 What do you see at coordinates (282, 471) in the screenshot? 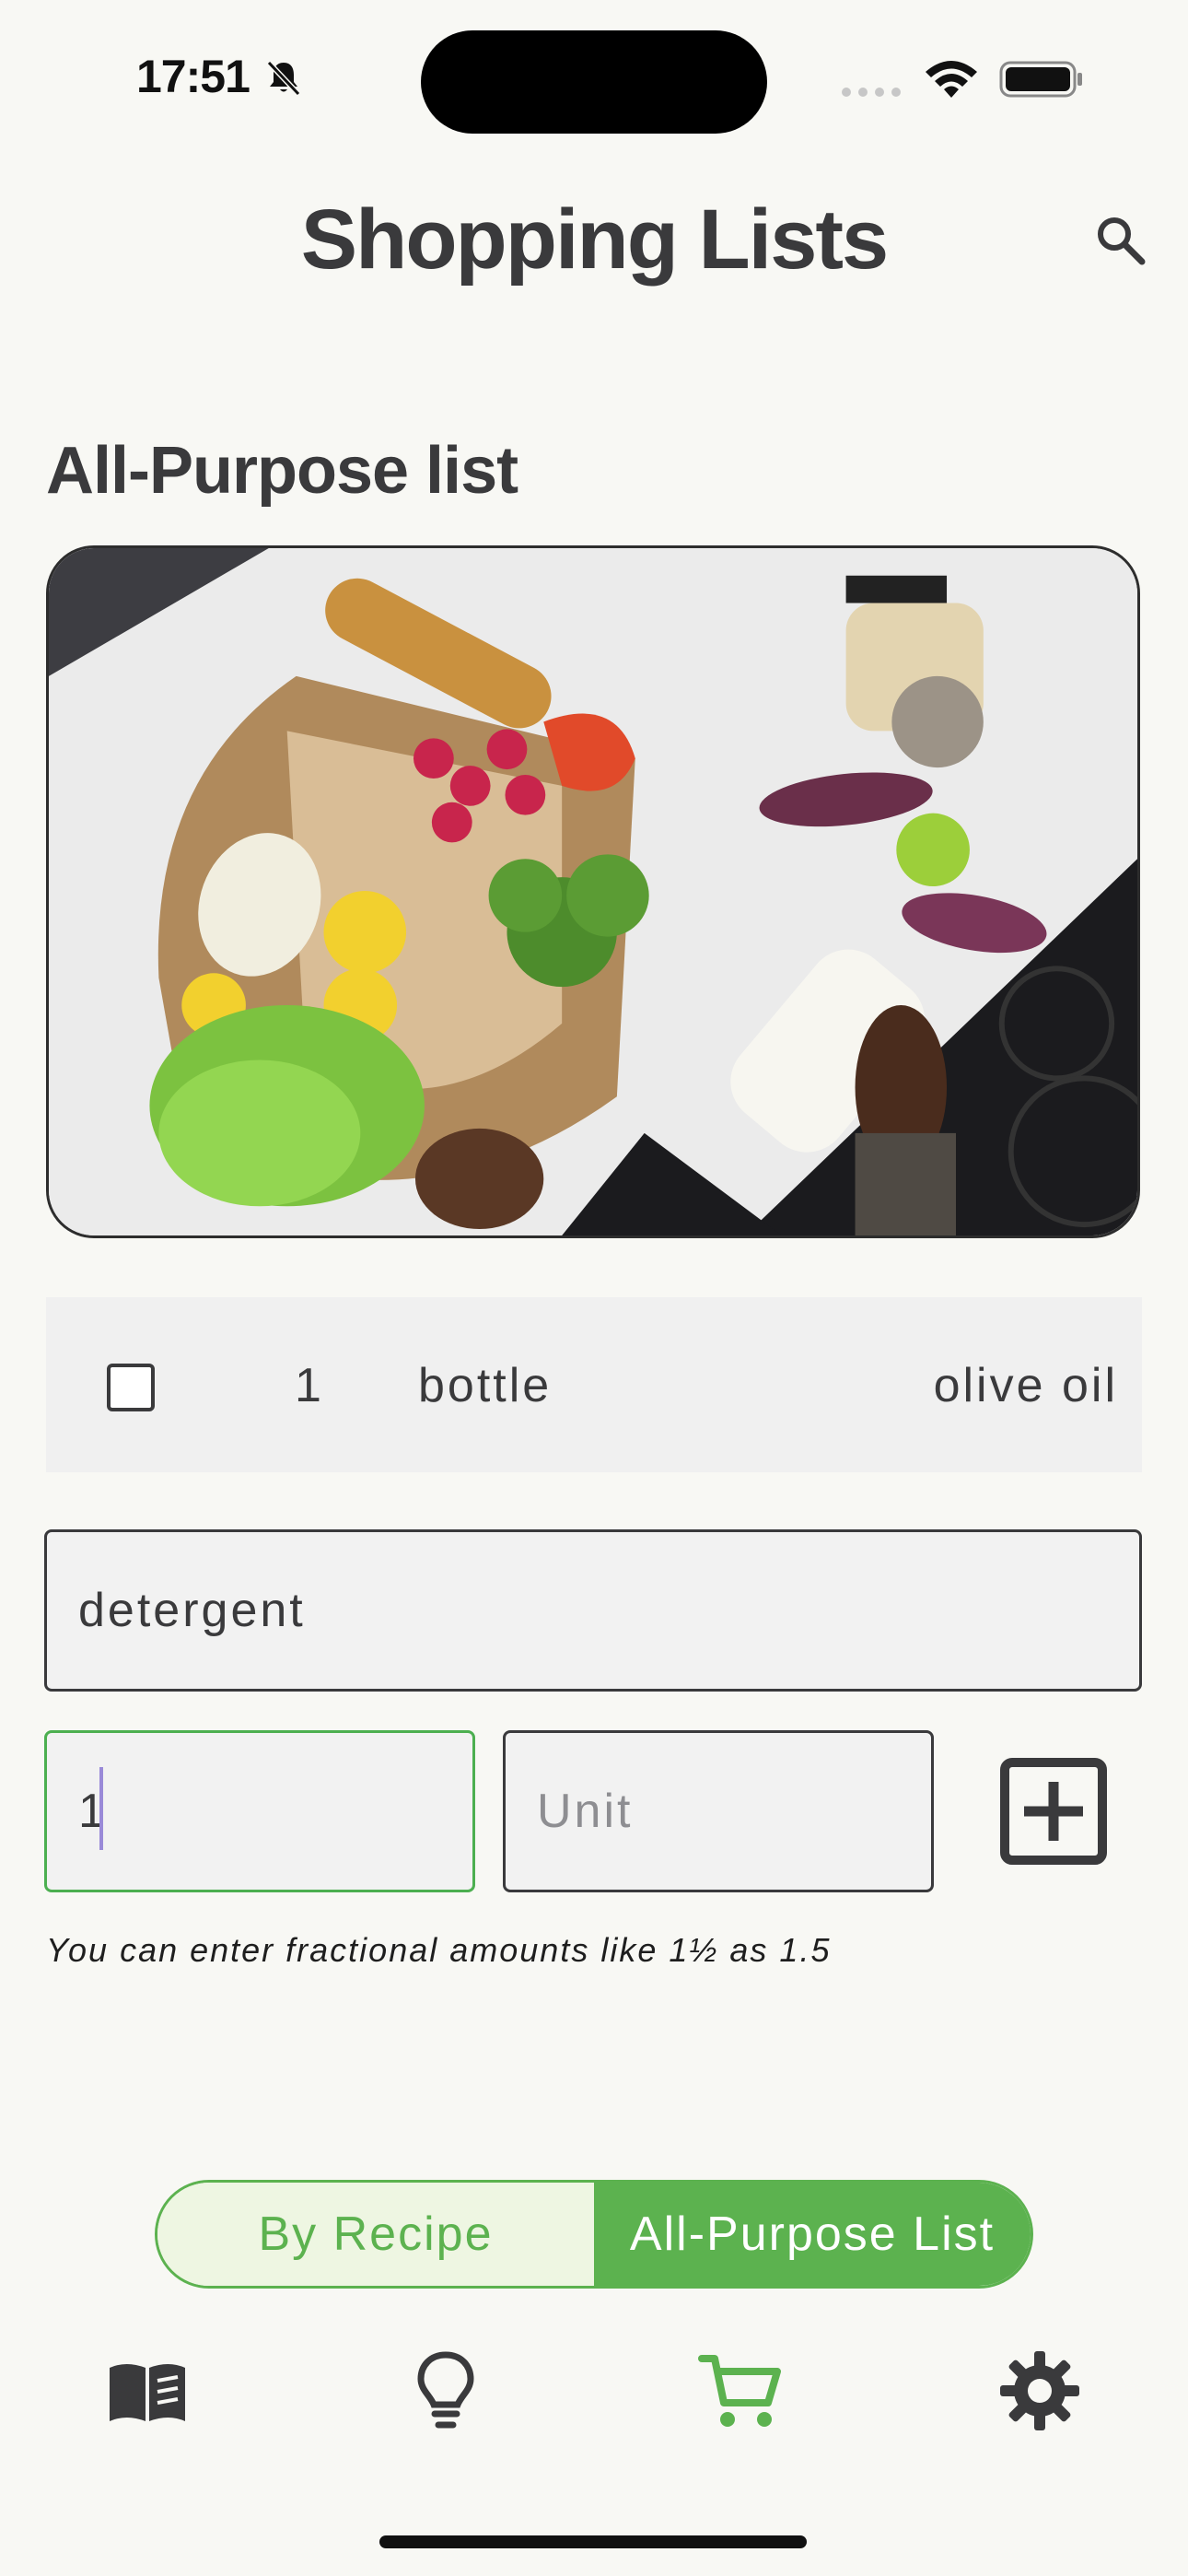
I see `list-title: All-Purpose list` at bounding box center [282, 471].